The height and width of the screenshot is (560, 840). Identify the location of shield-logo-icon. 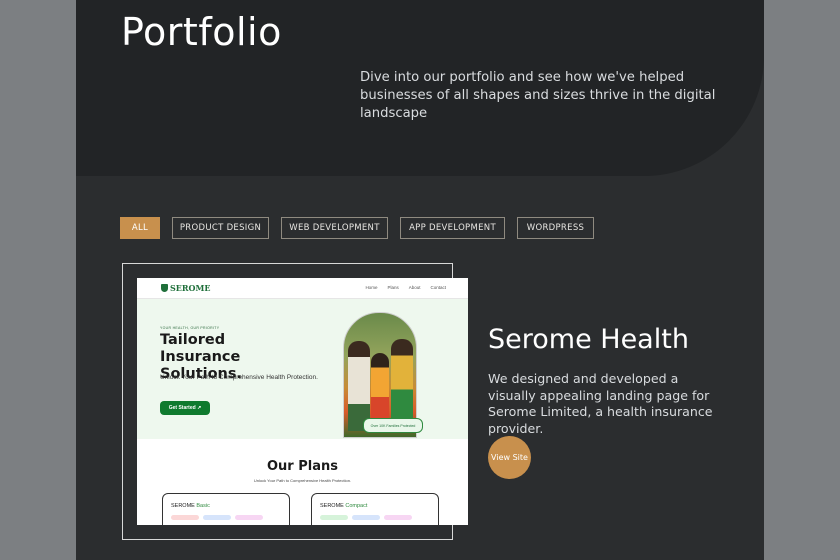
(164, 288).